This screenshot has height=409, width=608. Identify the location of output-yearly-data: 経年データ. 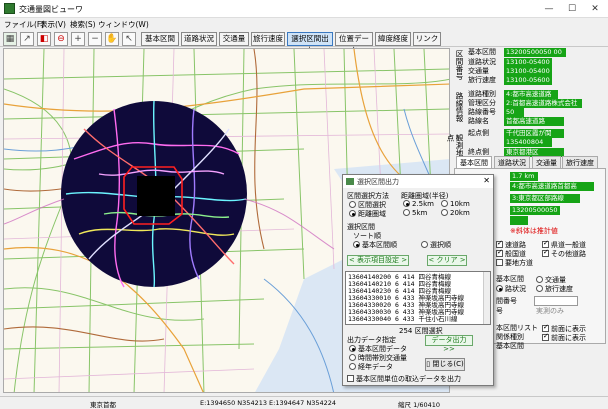
(371, 367).